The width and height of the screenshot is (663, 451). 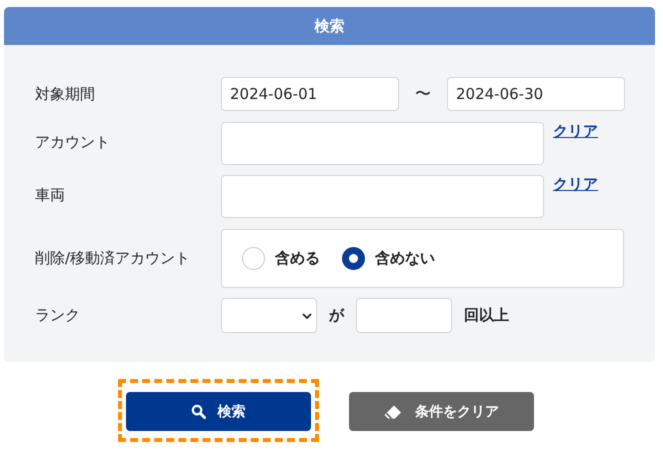 What do you see at coordinates (50, 195) in the screenshot?
I see `field-label: 車両` at bounding box center [50, 195].